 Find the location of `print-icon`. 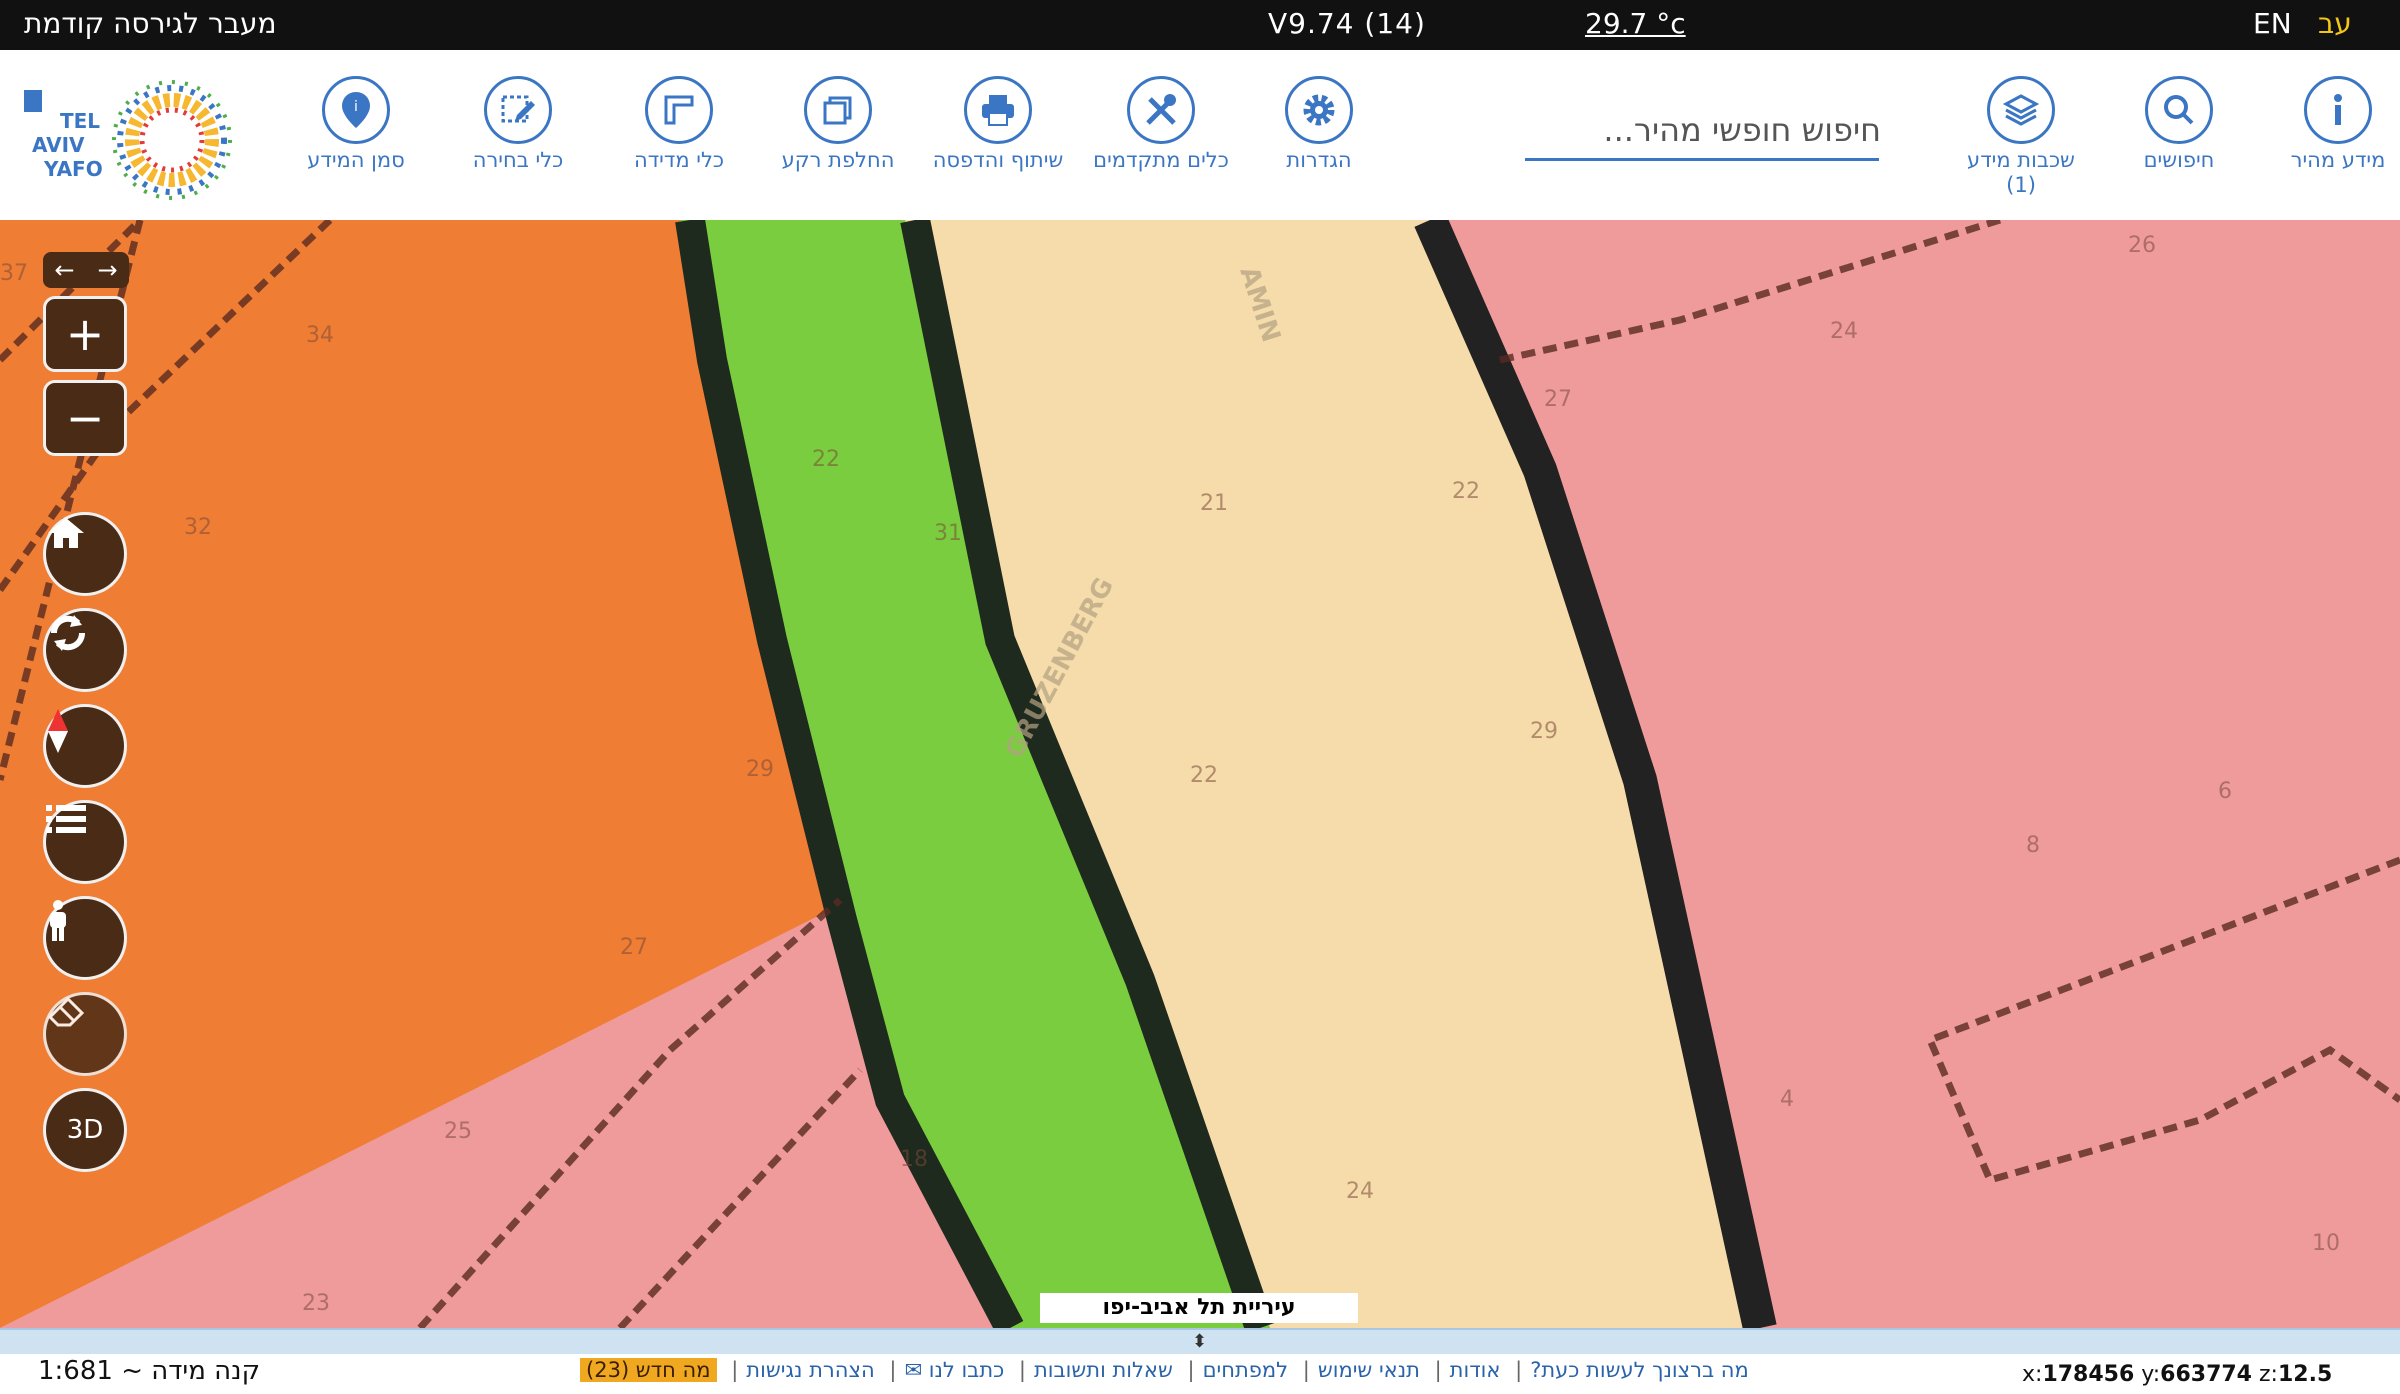

print-icon is located at coordinates (998, 110).